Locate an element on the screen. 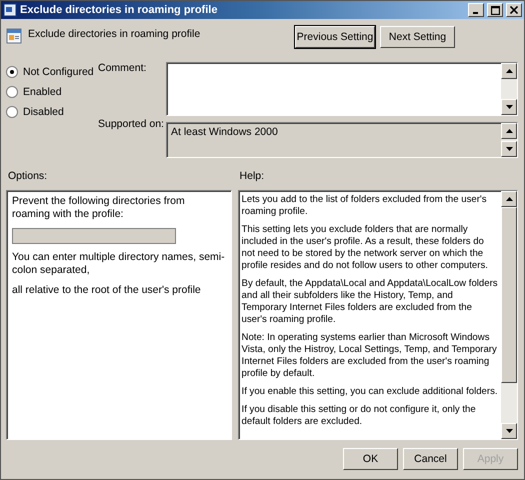 Image resolution: width=525 pixels, height=480 pixels. setting-title: Exclude directories in roaming profile is located at coordinates (115, 34).